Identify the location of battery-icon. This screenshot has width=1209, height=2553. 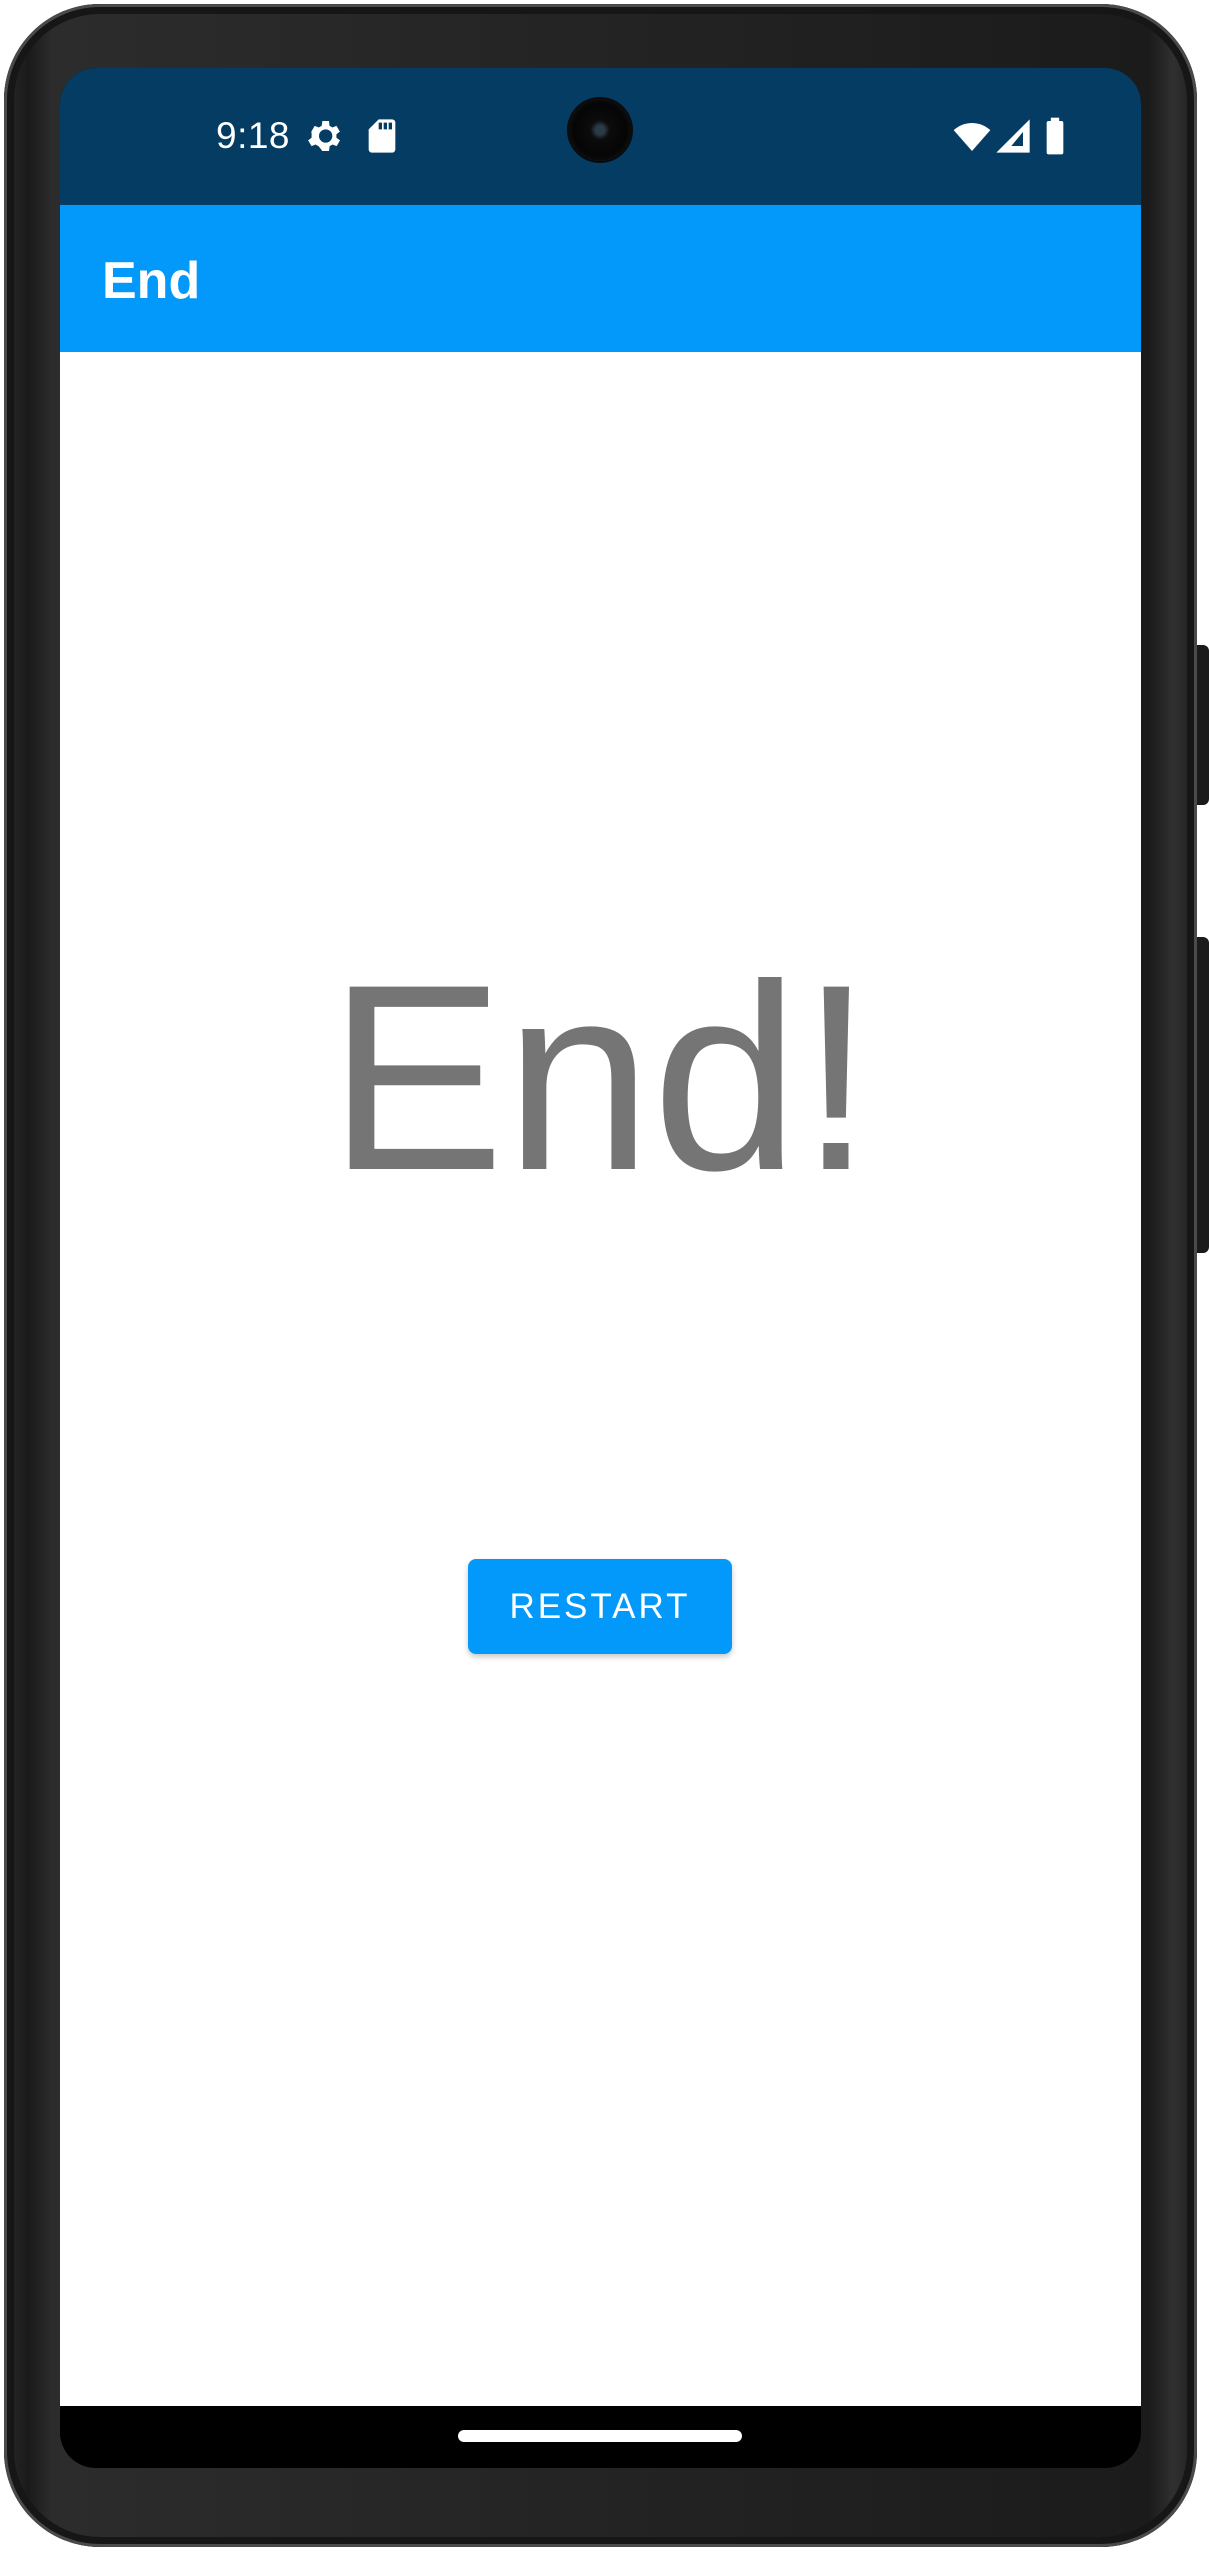
(1055, 136).